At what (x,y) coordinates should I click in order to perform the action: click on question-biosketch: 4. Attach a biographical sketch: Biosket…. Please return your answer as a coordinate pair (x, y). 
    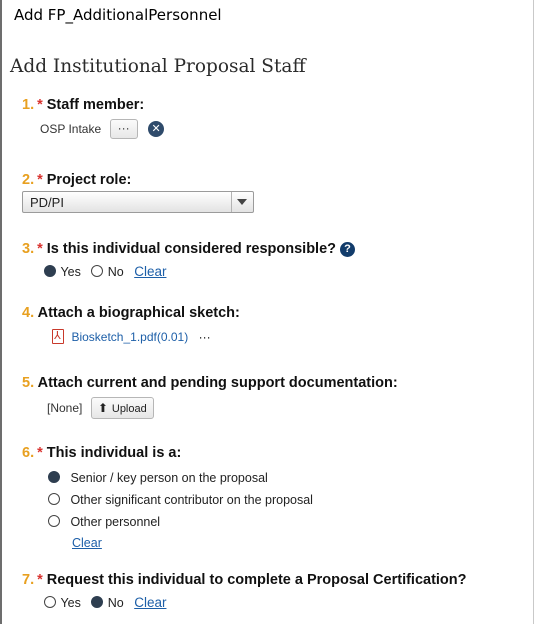
    Looking at the image, I should click on (131, 325).